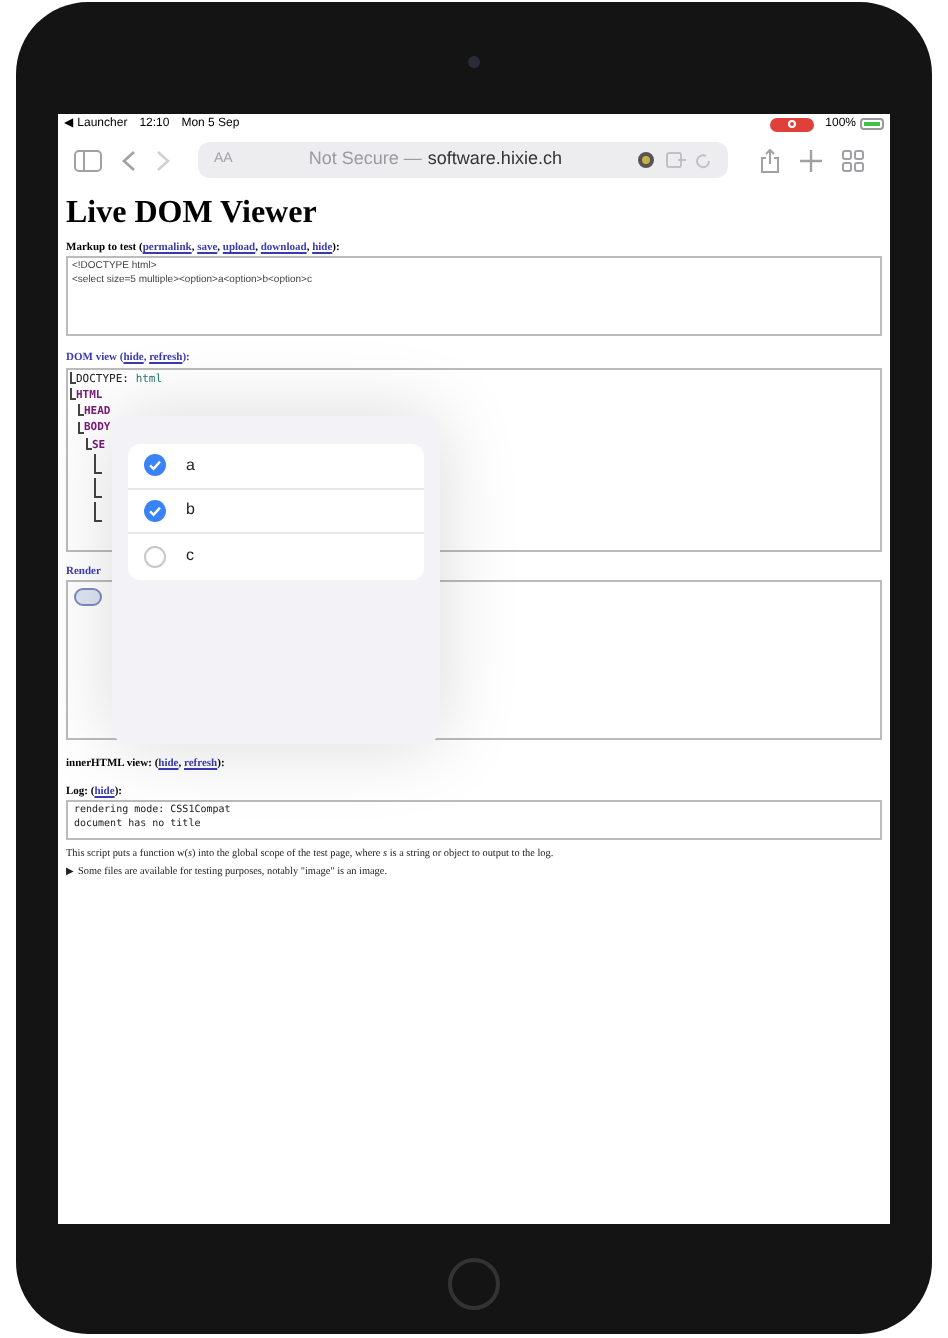  What do you see at coordinates (676, 160) in the screenshot?
I see `reader-icon` at bounding box center [676, 160].